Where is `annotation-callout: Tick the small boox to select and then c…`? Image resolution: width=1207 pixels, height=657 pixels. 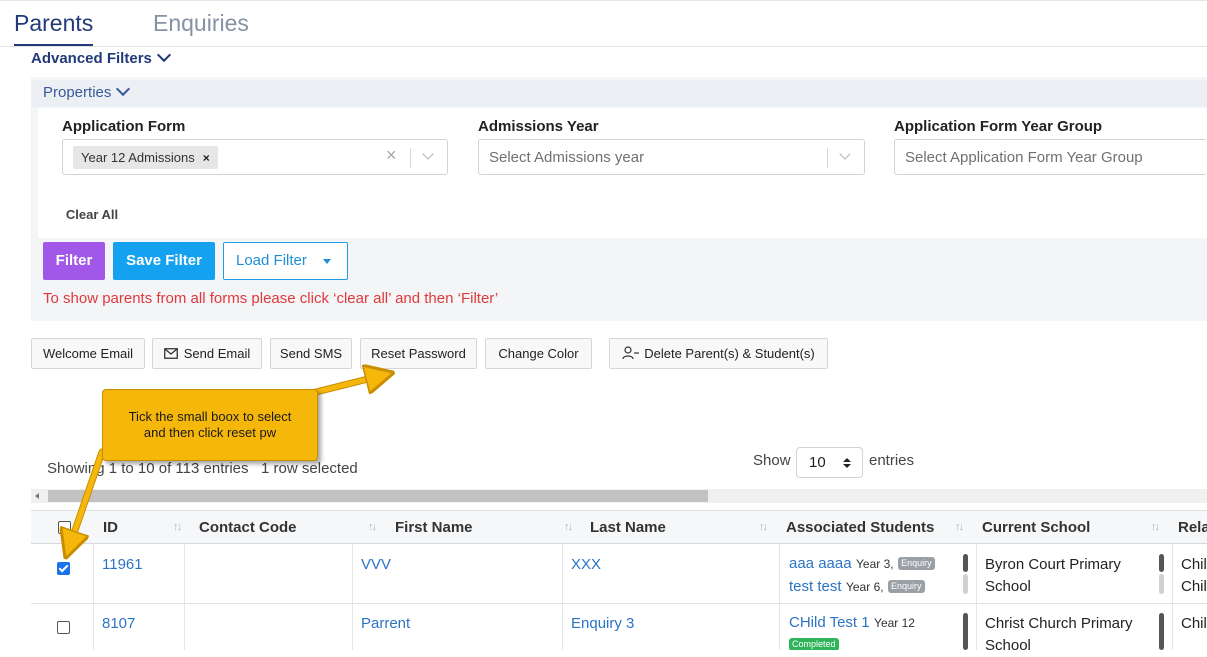
annotation-callout: Tick the small boox to select and then c… is located at coordinates (210, 425).